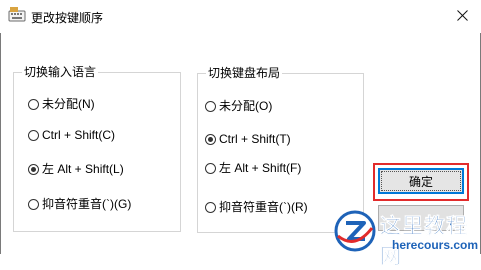 The image size is (481, 270). Describe the element at coordinates (87, 204) in the screenshot. I see `radio-label: 抑音符重音(`)(G)` at that location.